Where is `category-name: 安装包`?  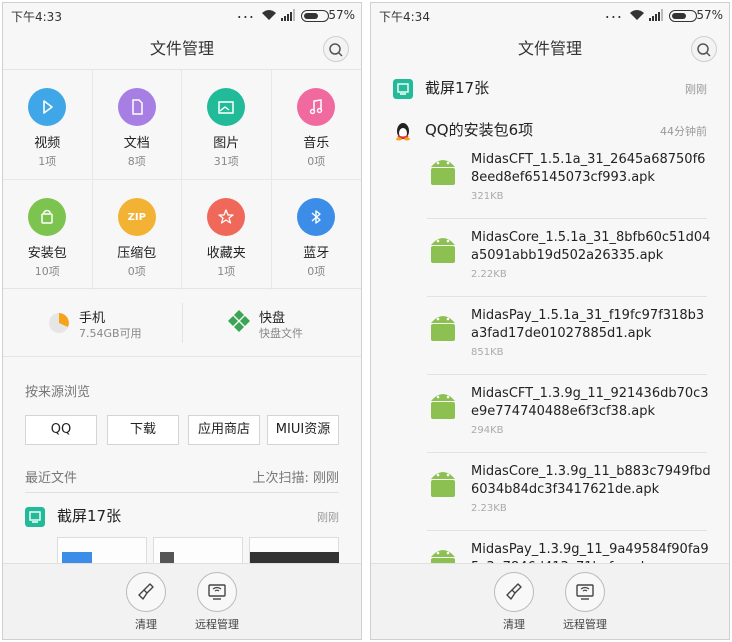
category-name: 安装包 is located at coordinates (47, 253).